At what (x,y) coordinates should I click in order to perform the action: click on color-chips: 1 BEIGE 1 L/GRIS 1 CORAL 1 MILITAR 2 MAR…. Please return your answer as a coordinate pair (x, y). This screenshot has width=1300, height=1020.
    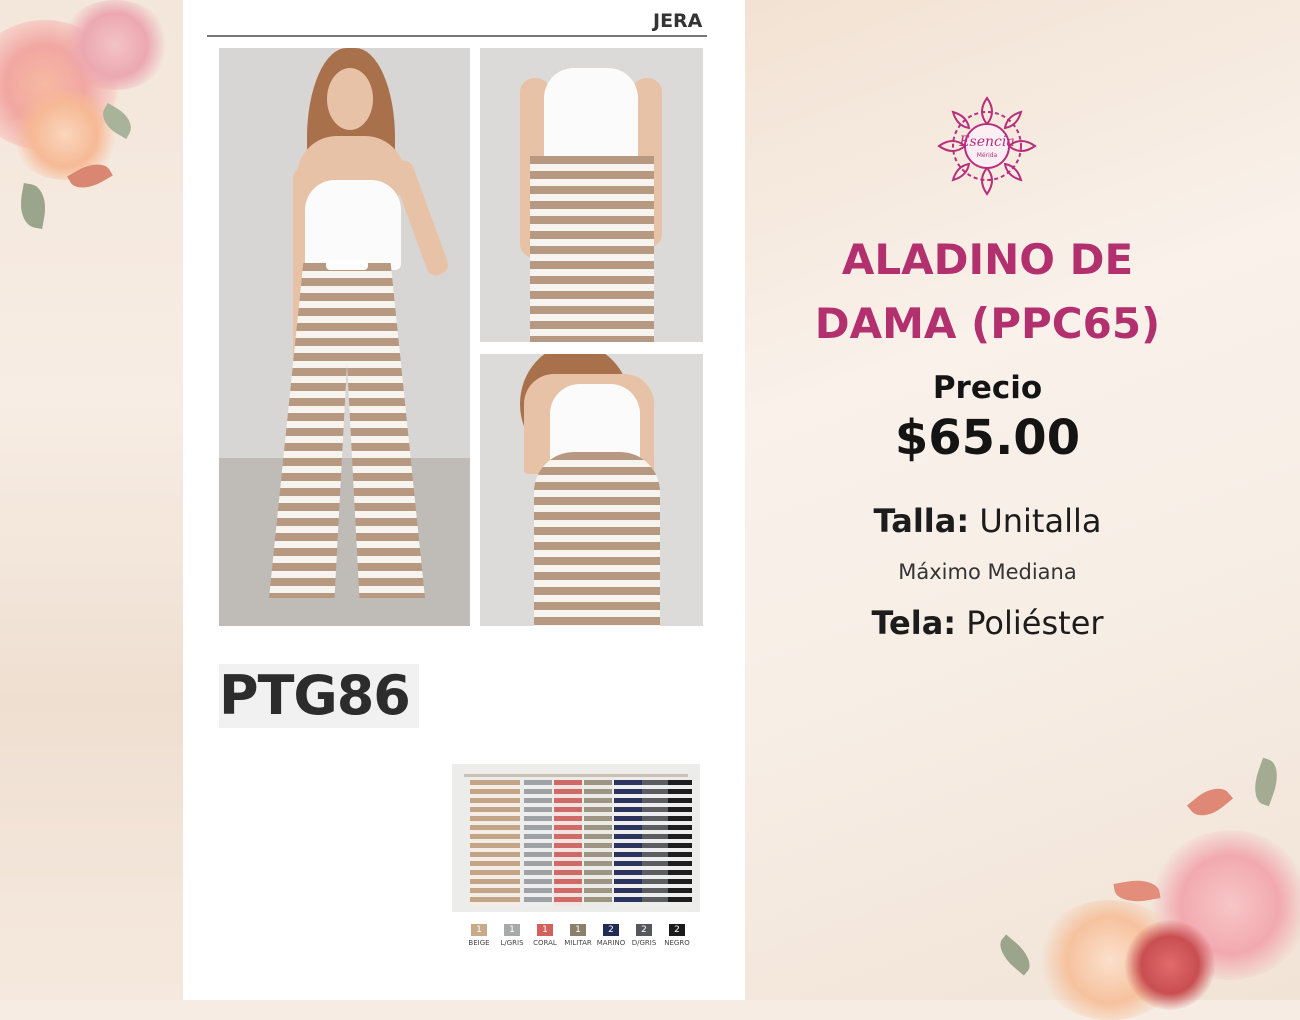
    Looking at the image, I should click on (583, 944).